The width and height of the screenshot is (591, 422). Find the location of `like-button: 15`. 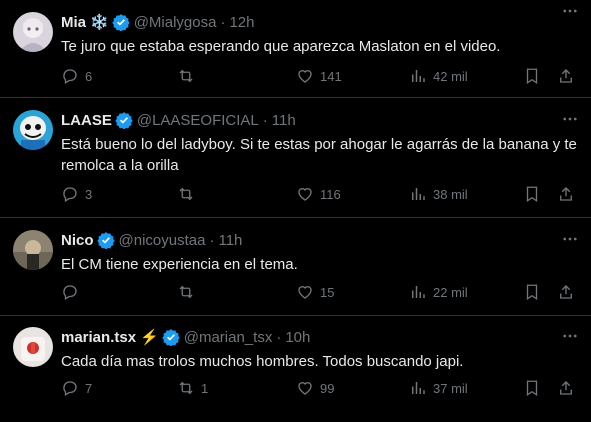

like-button: 15 is located at coordinates (315, 292).